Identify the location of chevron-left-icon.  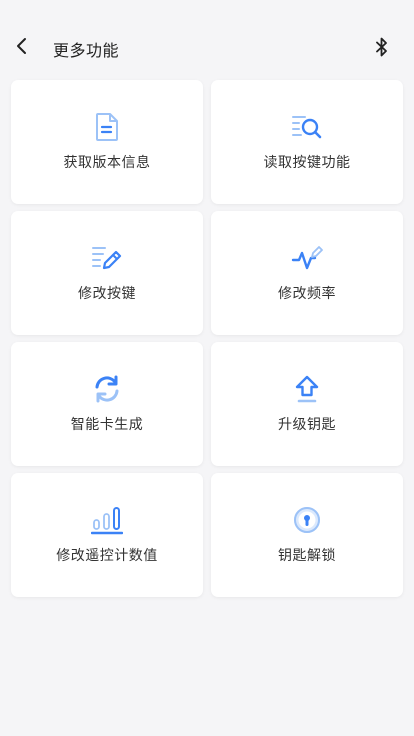
(22, 48).